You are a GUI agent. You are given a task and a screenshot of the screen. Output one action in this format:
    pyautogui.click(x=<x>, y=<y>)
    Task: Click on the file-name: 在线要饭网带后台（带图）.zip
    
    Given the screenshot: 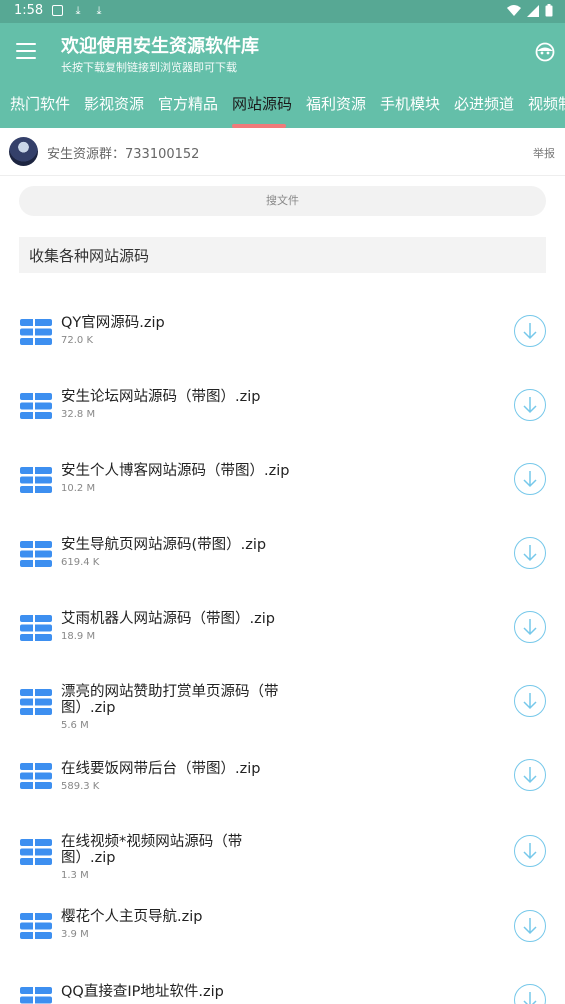 What is the action you would take?
    pyautogui.click(x=161, y=769)
    